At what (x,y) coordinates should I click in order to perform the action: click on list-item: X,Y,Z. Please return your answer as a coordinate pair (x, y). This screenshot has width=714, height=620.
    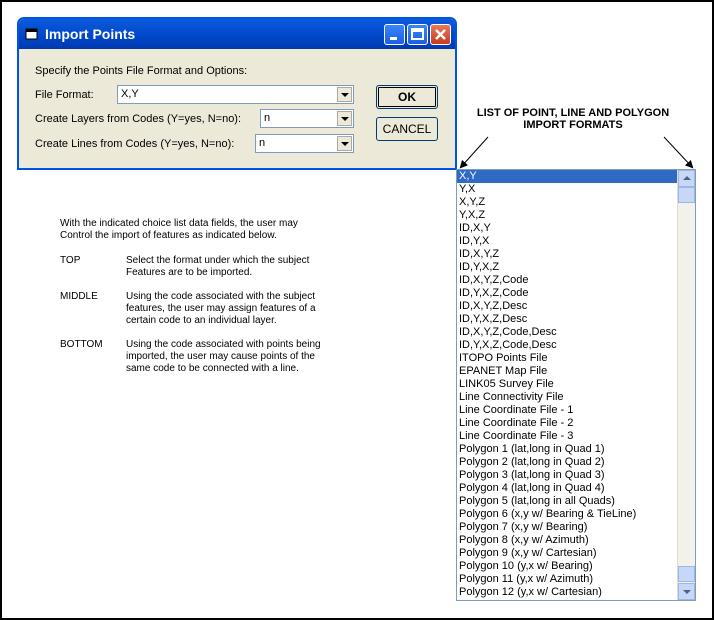
    Looking at the image, I should click on (576, 202).